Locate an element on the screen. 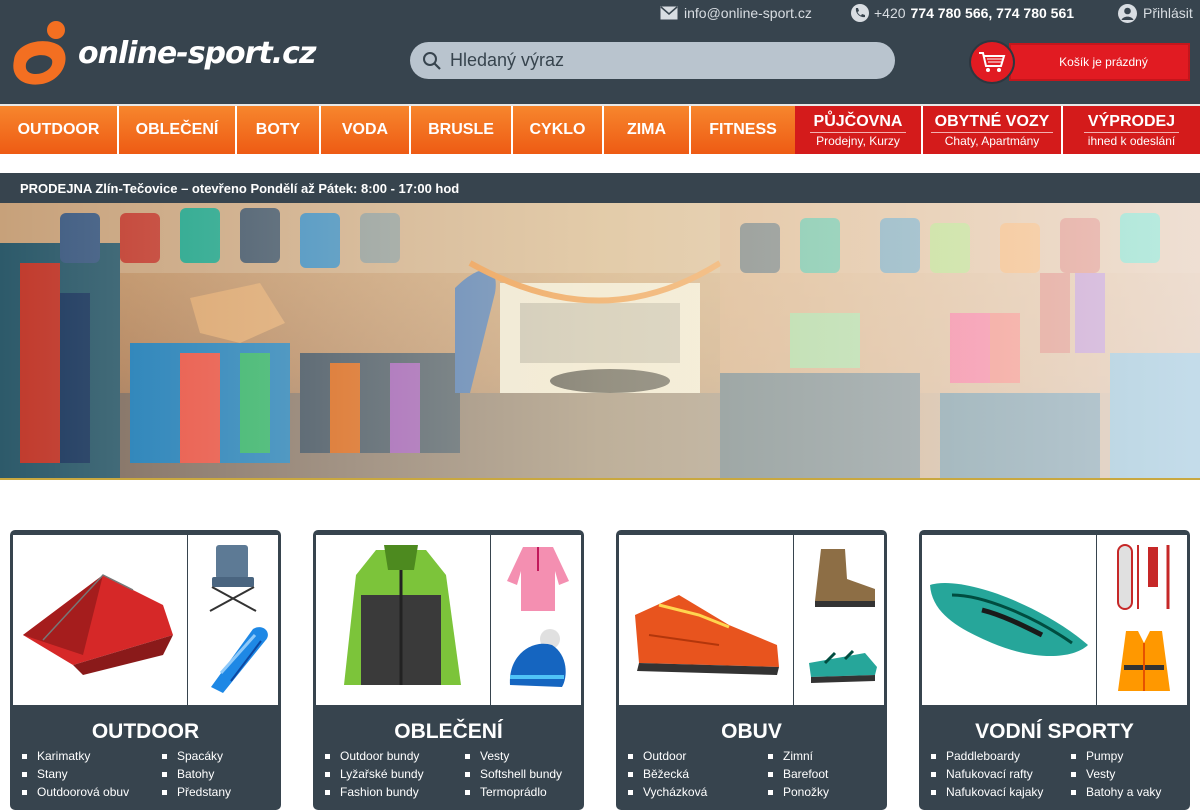  category-links-col2: Vesty Softshell bundy Termoprádlo is located at coordinates (513, 776).